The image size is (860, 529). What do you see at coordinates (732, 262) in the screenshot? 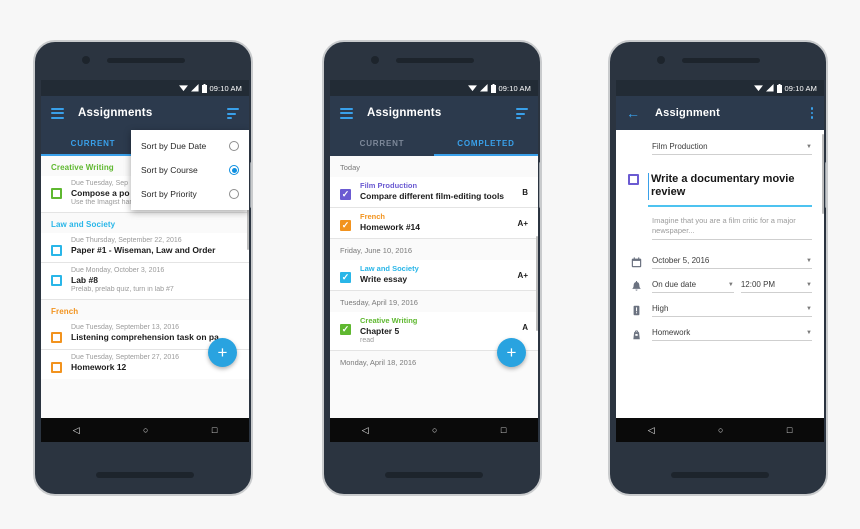
I see `due-date-select: October 5, 2016 ▼` at bounding box center [732, 262].